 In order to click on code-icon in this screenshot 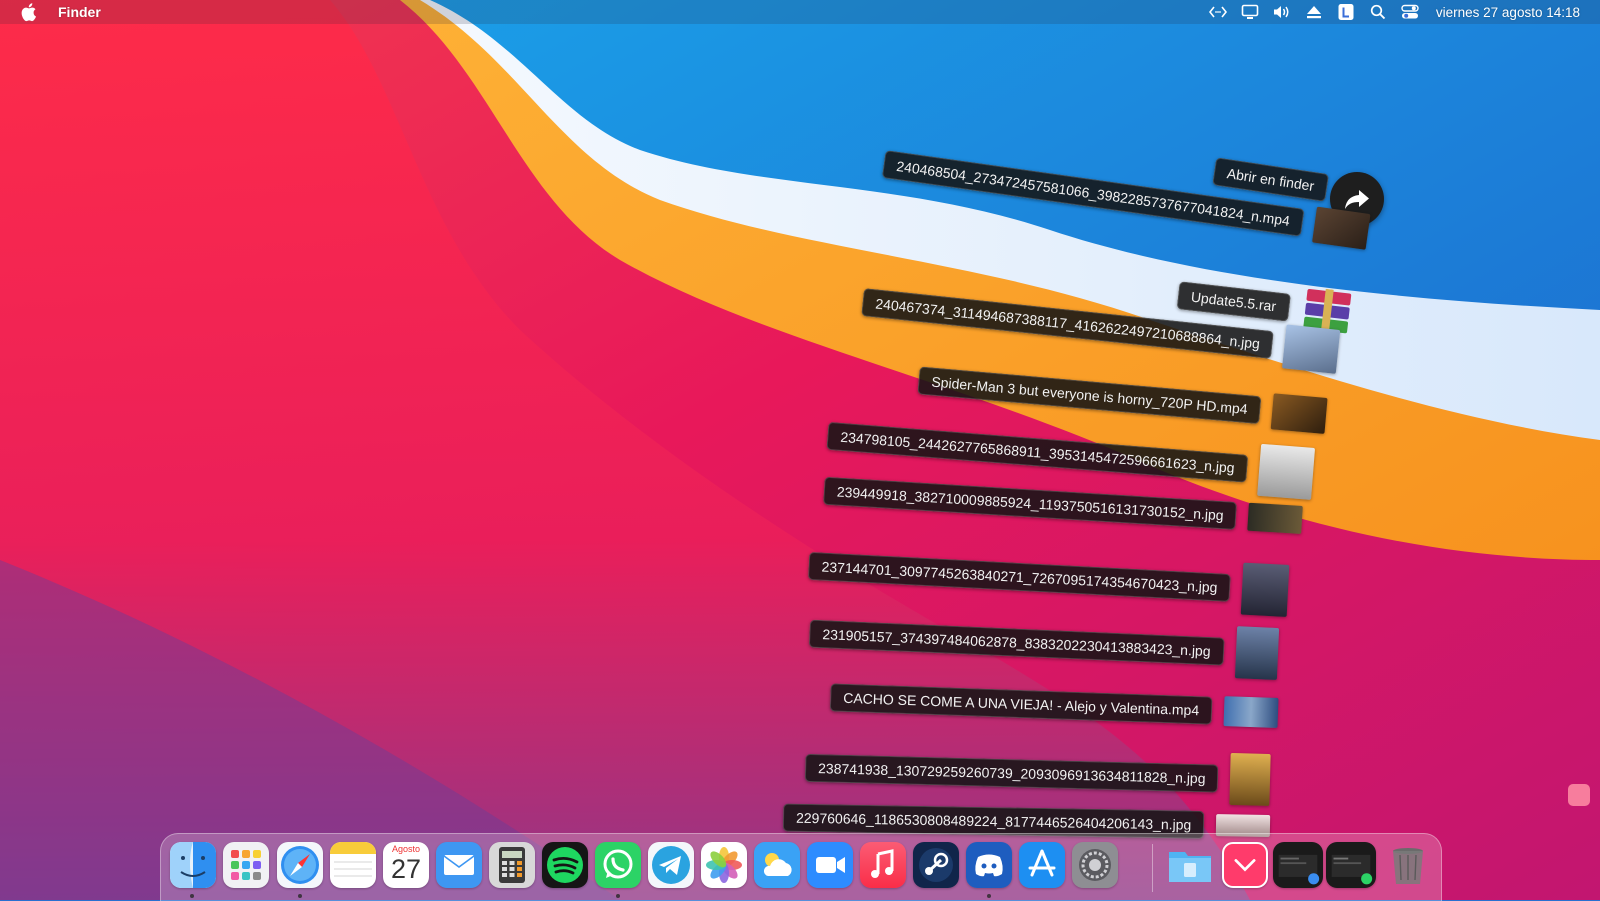, I will do `click(1218, 12)`.